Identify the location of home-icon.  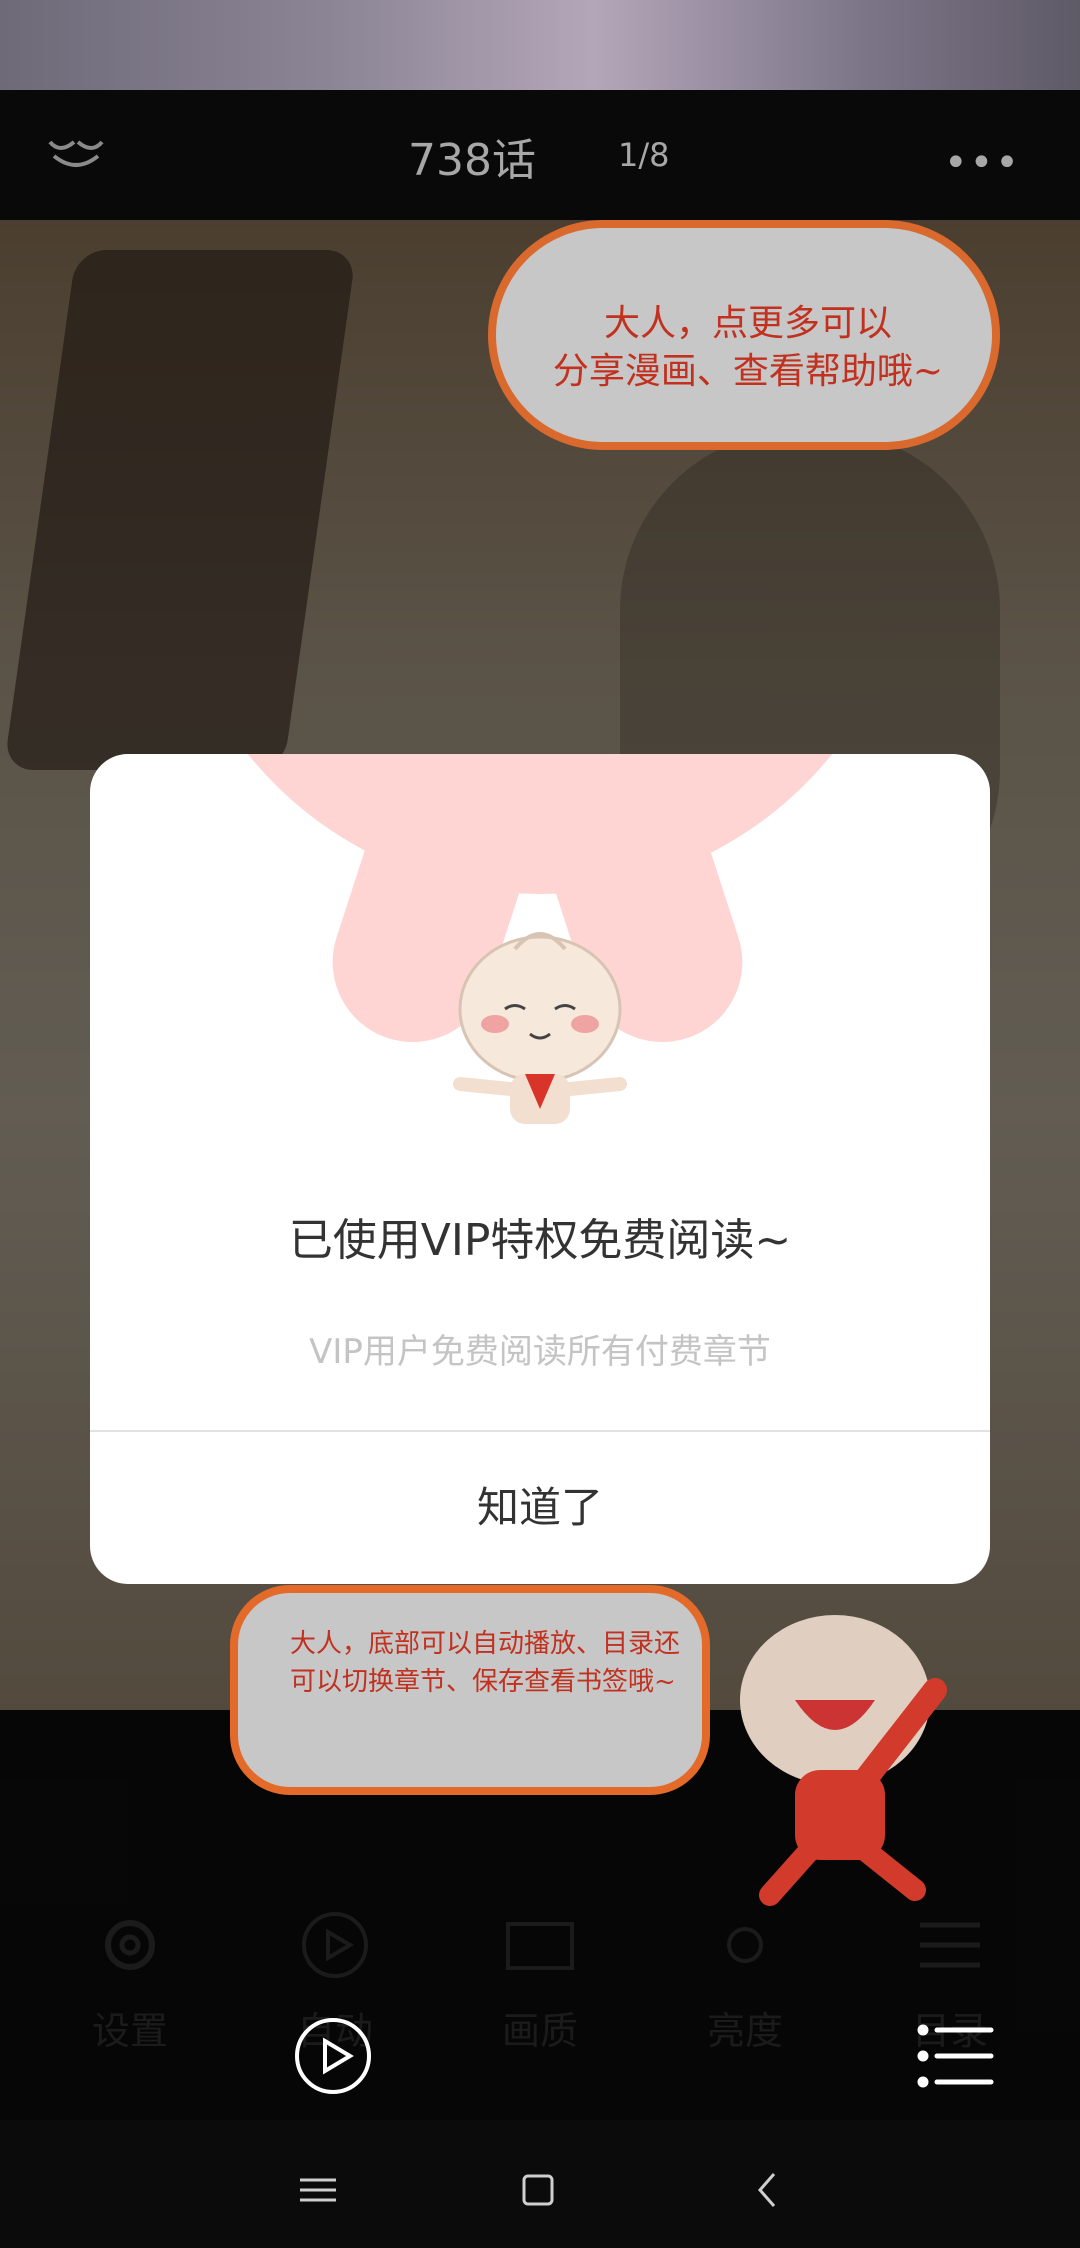
(538, 2190).